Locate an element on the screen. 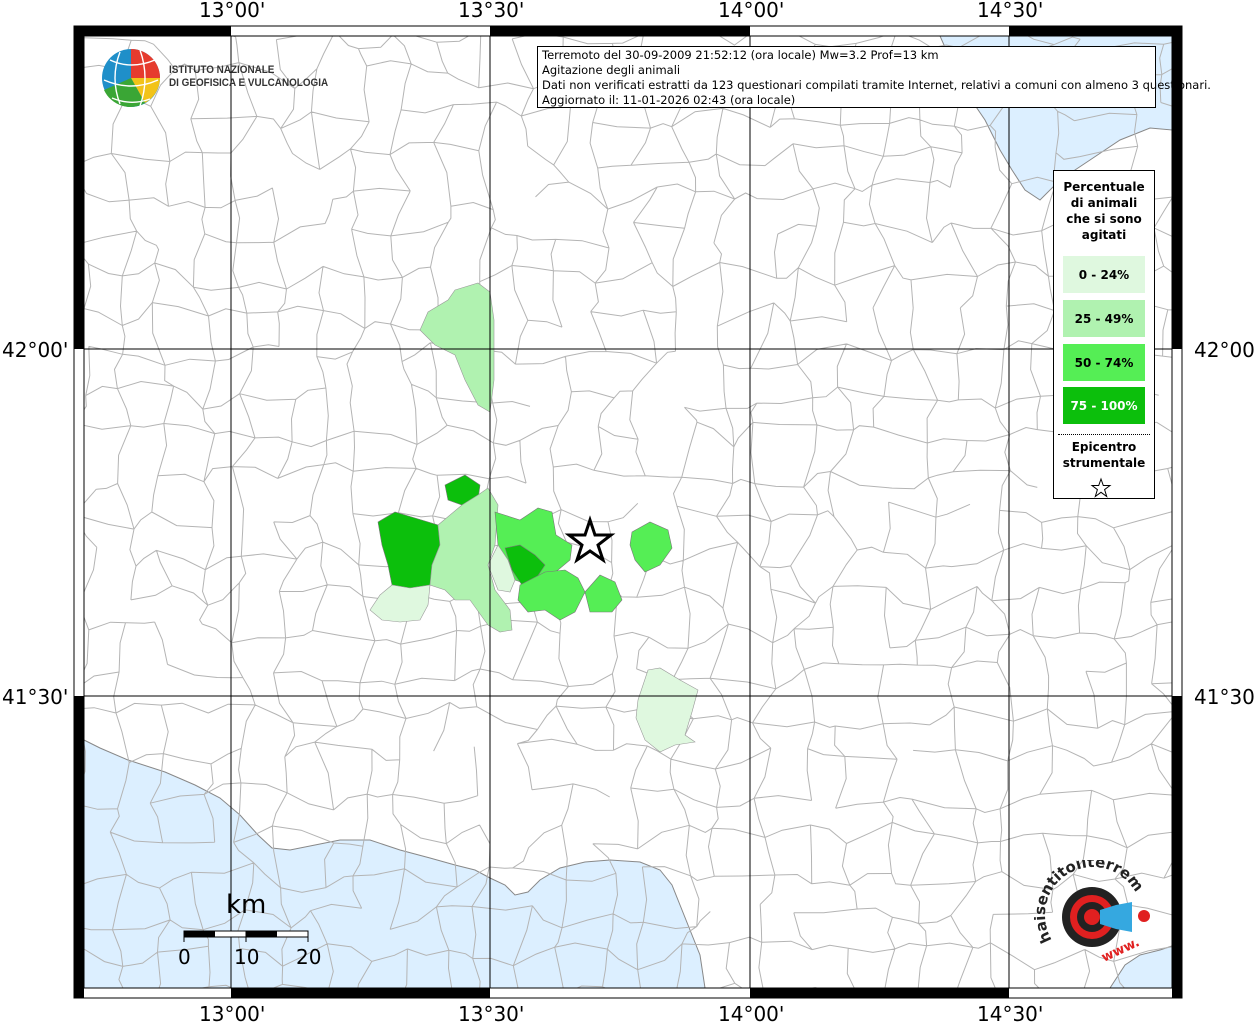  legend-swatch-75-100: 75 - 100% is located at coordinates (1104, 405).